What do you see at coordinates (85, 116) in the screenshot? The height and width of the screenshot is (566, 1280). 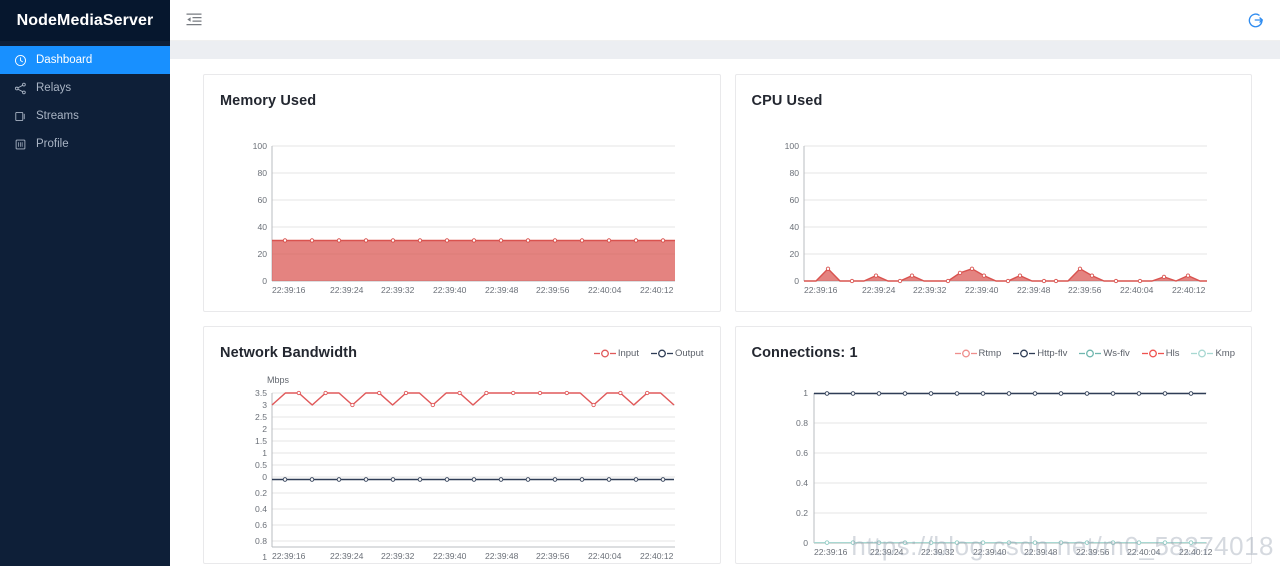 I see `sidebar-item-streams: Streams` at bounding box center [85, 116].